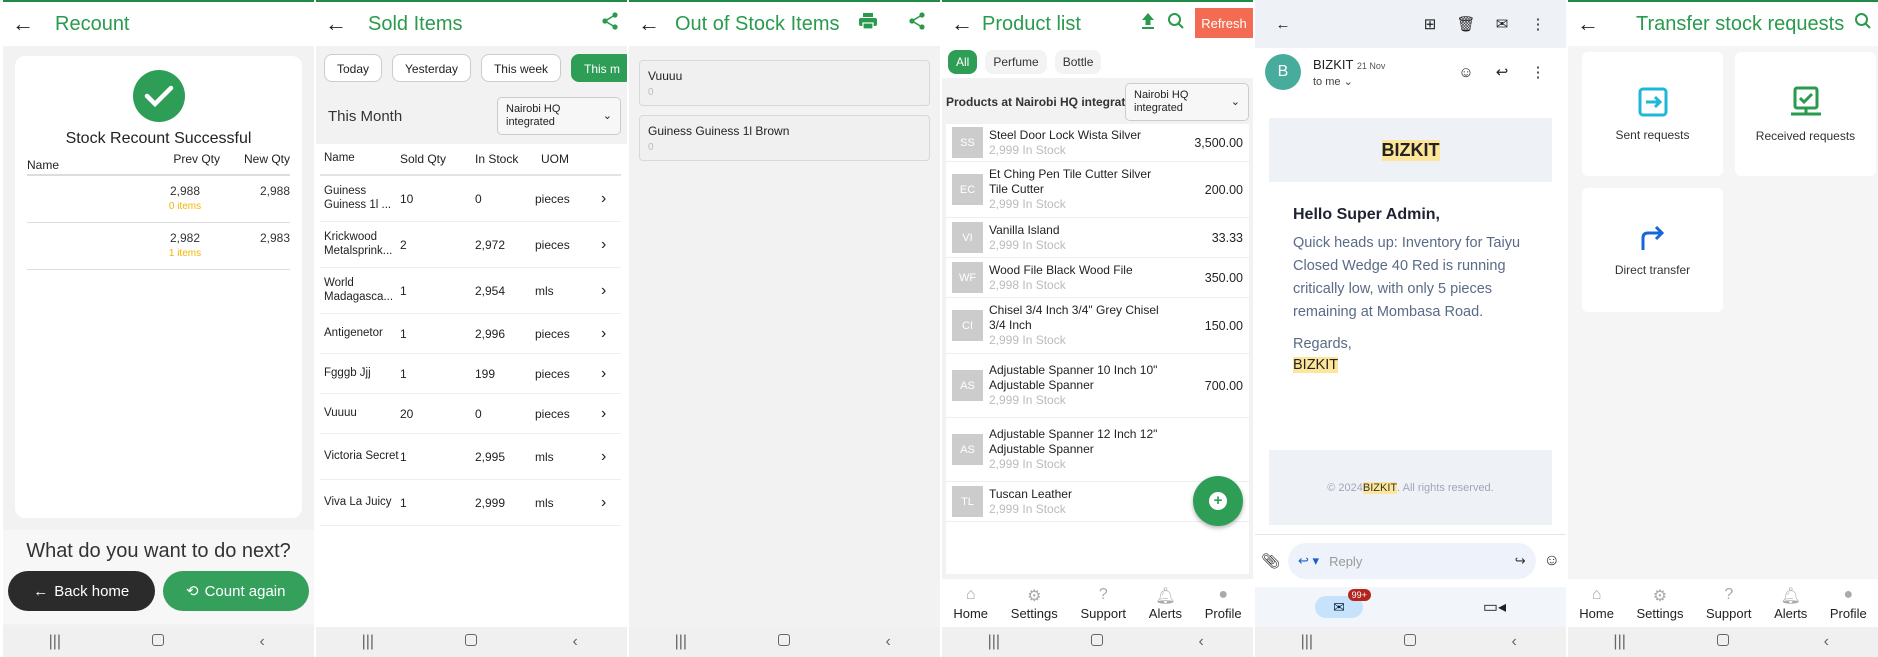  I want to click on filter-today: Today, so click(353, 68).